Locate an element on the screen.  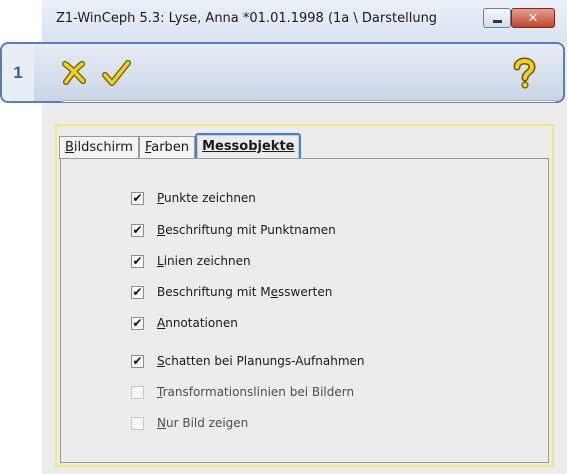
tab-messobjekte: Messobjekte is located at coordinates (248, 146).